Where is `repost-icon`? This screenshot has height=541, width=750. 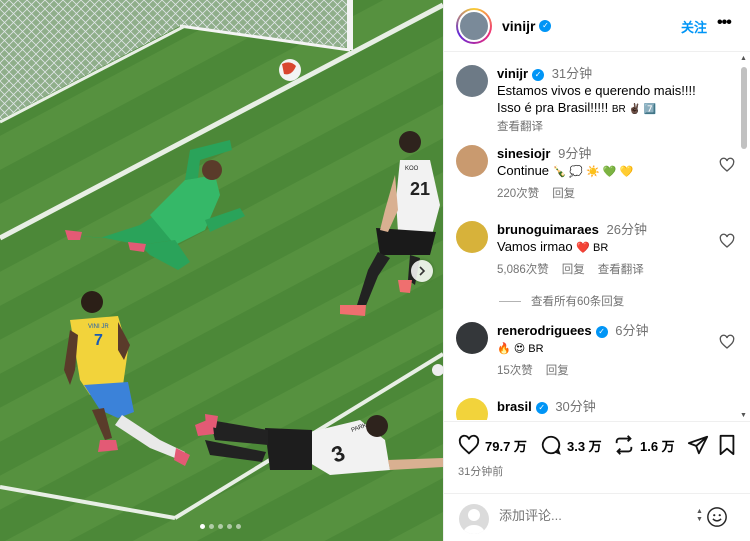
repost-icon is located at coordinates (624, 445).